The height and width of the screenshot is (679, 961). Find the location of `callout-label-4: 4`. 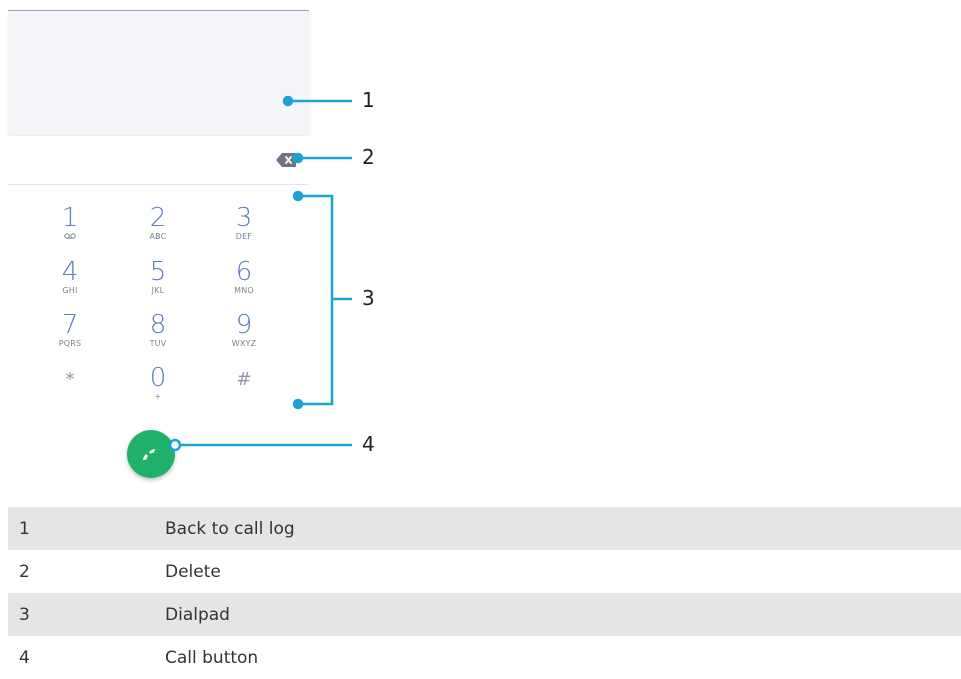

callout-label-4: 4 is located at coordinates (368, 444).